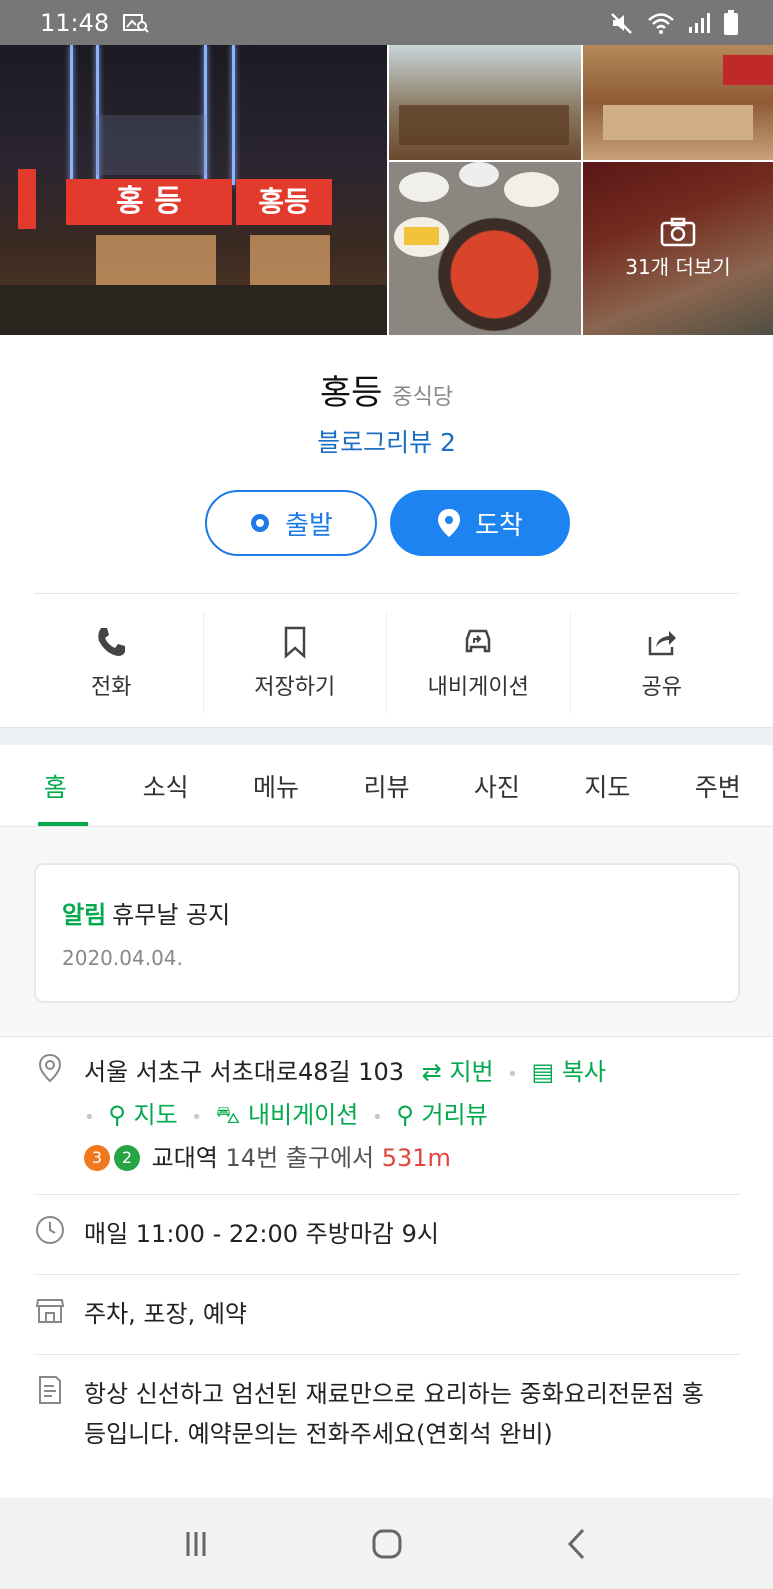 The width and height of the screenshot is (773, 1589). Describe the element at coordinates (387, 912) in the screenshot. I see `notice-heading: 알림 휴무날 공지` at that location.